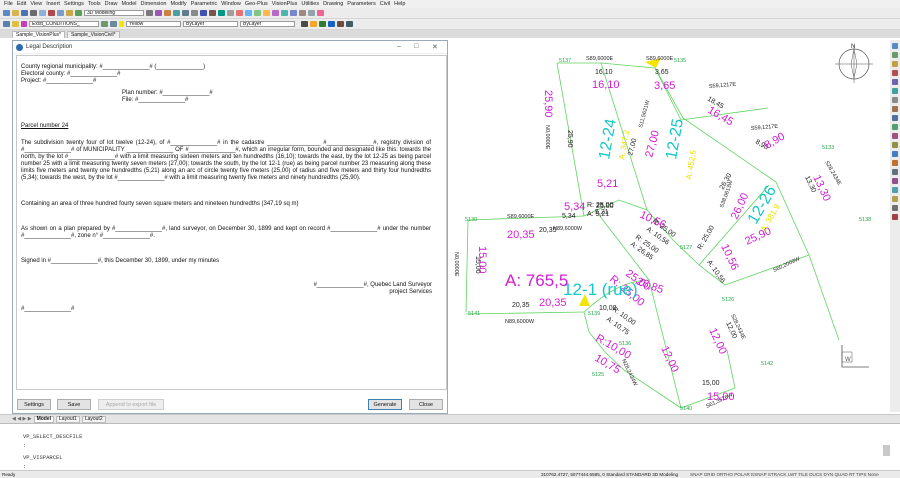 The image size is (900, 478). What do you see at coordinates (36, 4) in the screenshot?
I see `menu-item-view: View` at bounding box center [36, 4].